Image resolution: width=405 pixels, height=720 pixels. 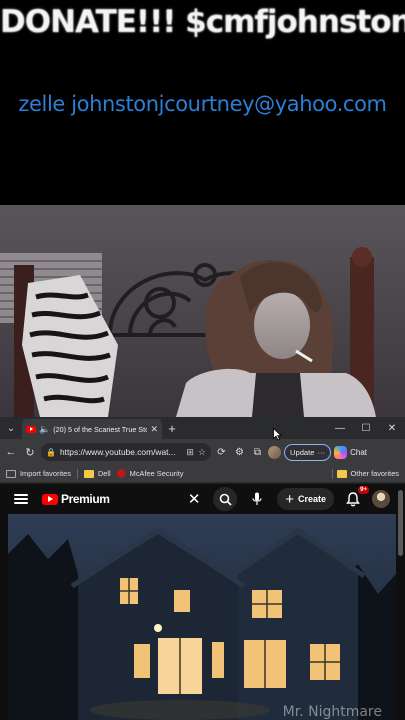 What do you see at coordinates (341, 452) in the screenshot?
I see `copilot-icon` at bounding box center [341, 452].